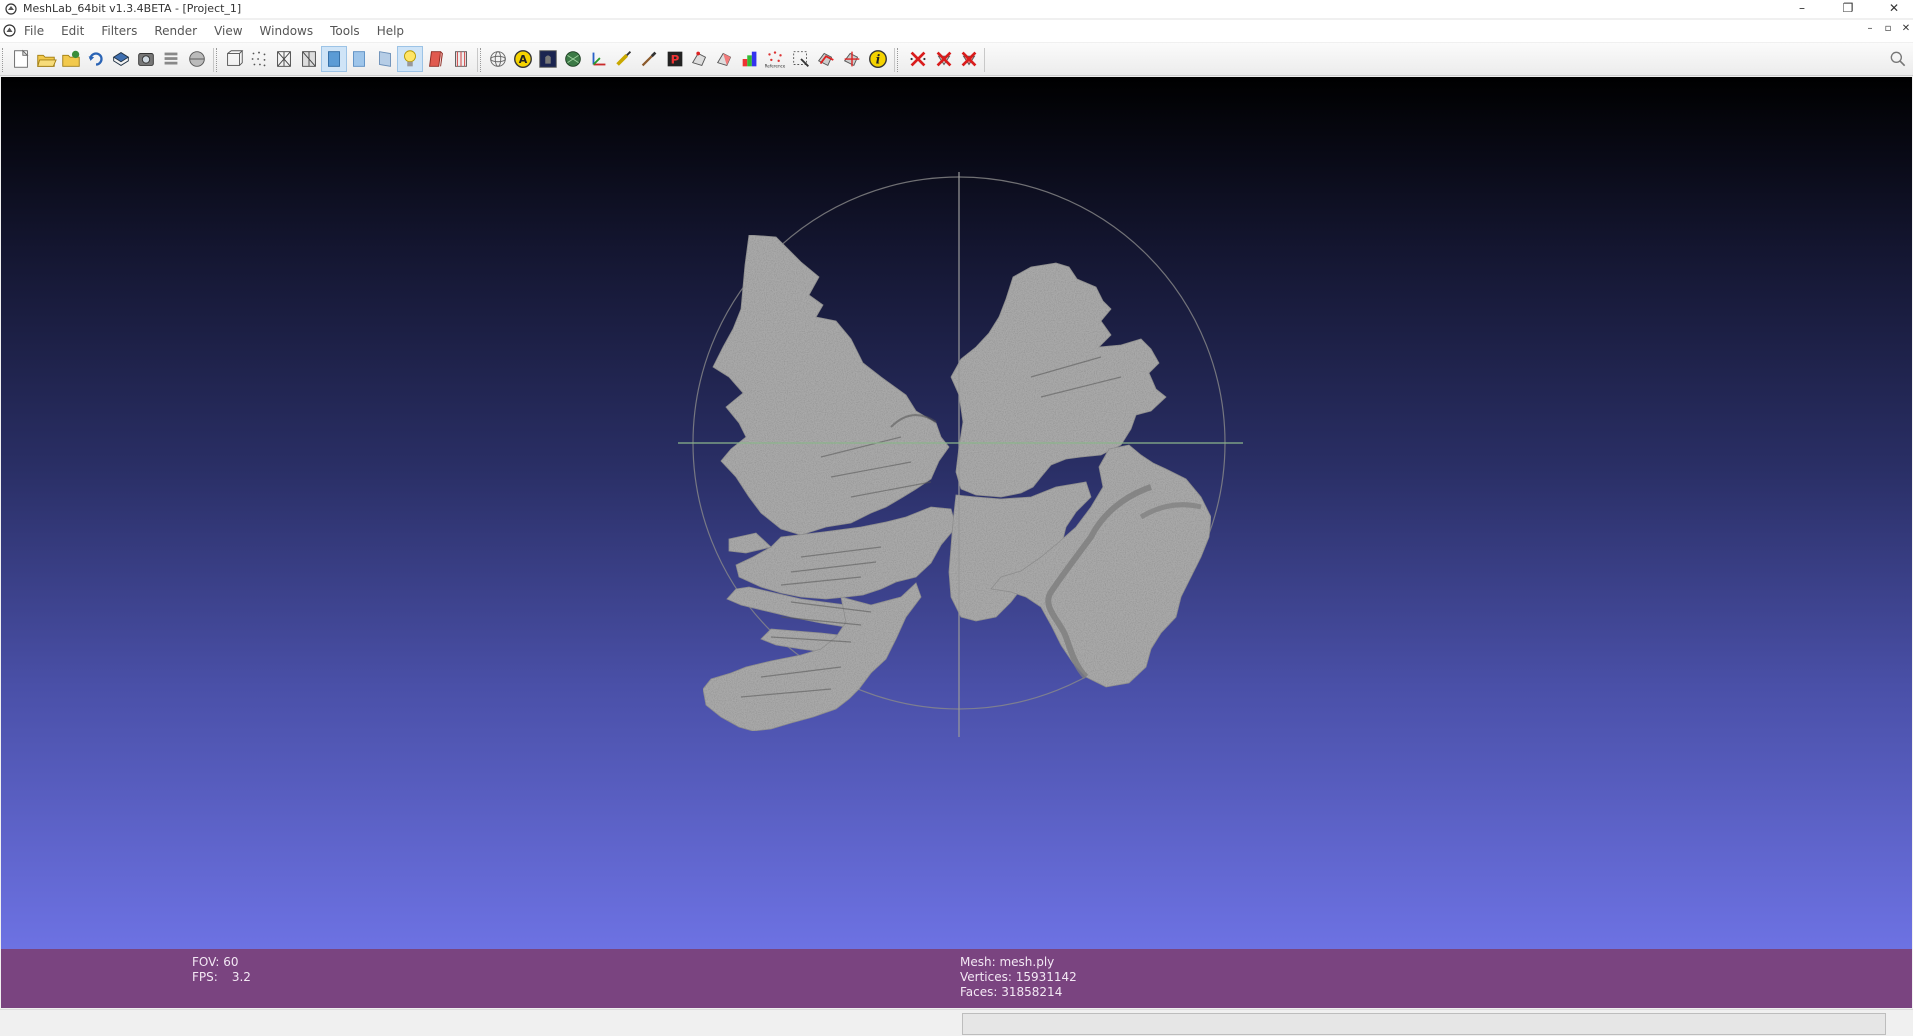 The height and width of the screenshot is (1036, 1913). I want to click on menu-render: Render, so click(179, 31).